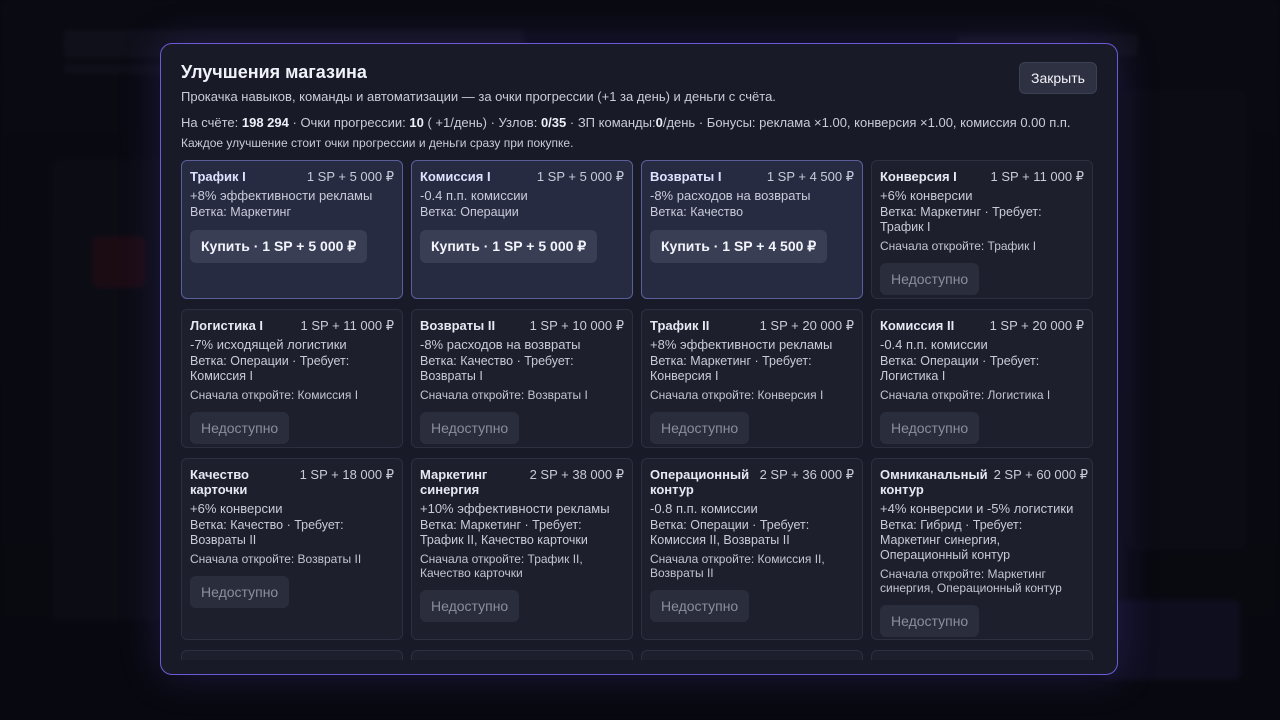 Image resolution: width=1280 pixels, height=720 pixels. What do you see at coordinates (659, 122) in the screenshot?
I see `salary-value: 0` at bounding box center [659, 122].